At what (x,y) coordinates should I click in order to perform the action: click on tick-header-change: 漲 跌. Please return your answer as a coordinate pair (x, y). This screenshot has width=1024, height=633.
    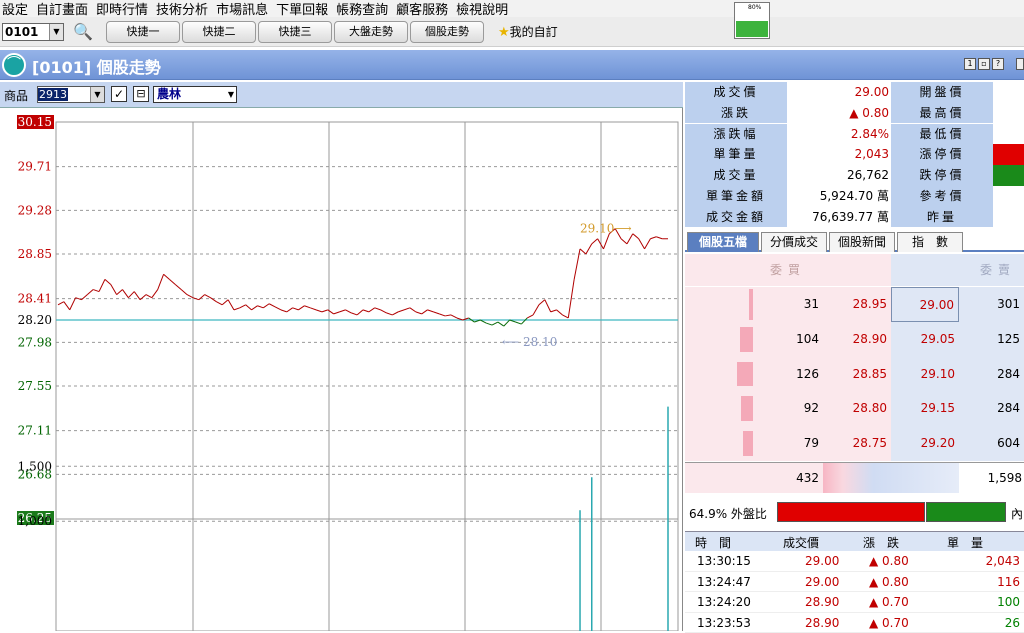
    Looking at the image, I should click on (881, 542).